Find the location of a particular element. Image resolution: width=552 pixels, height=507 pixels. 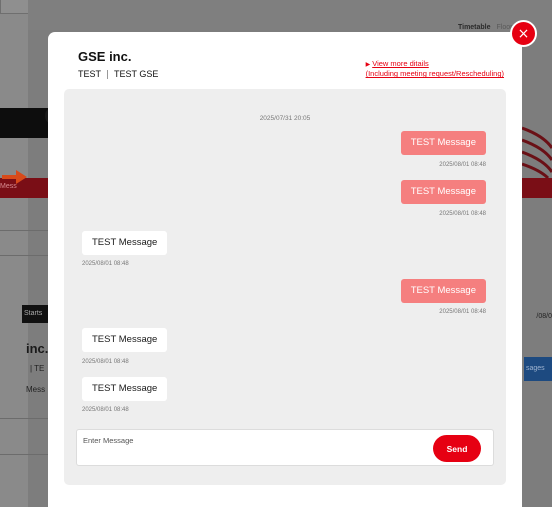

triangle-right-icon: ▶ is located at coordinates (368, 65).